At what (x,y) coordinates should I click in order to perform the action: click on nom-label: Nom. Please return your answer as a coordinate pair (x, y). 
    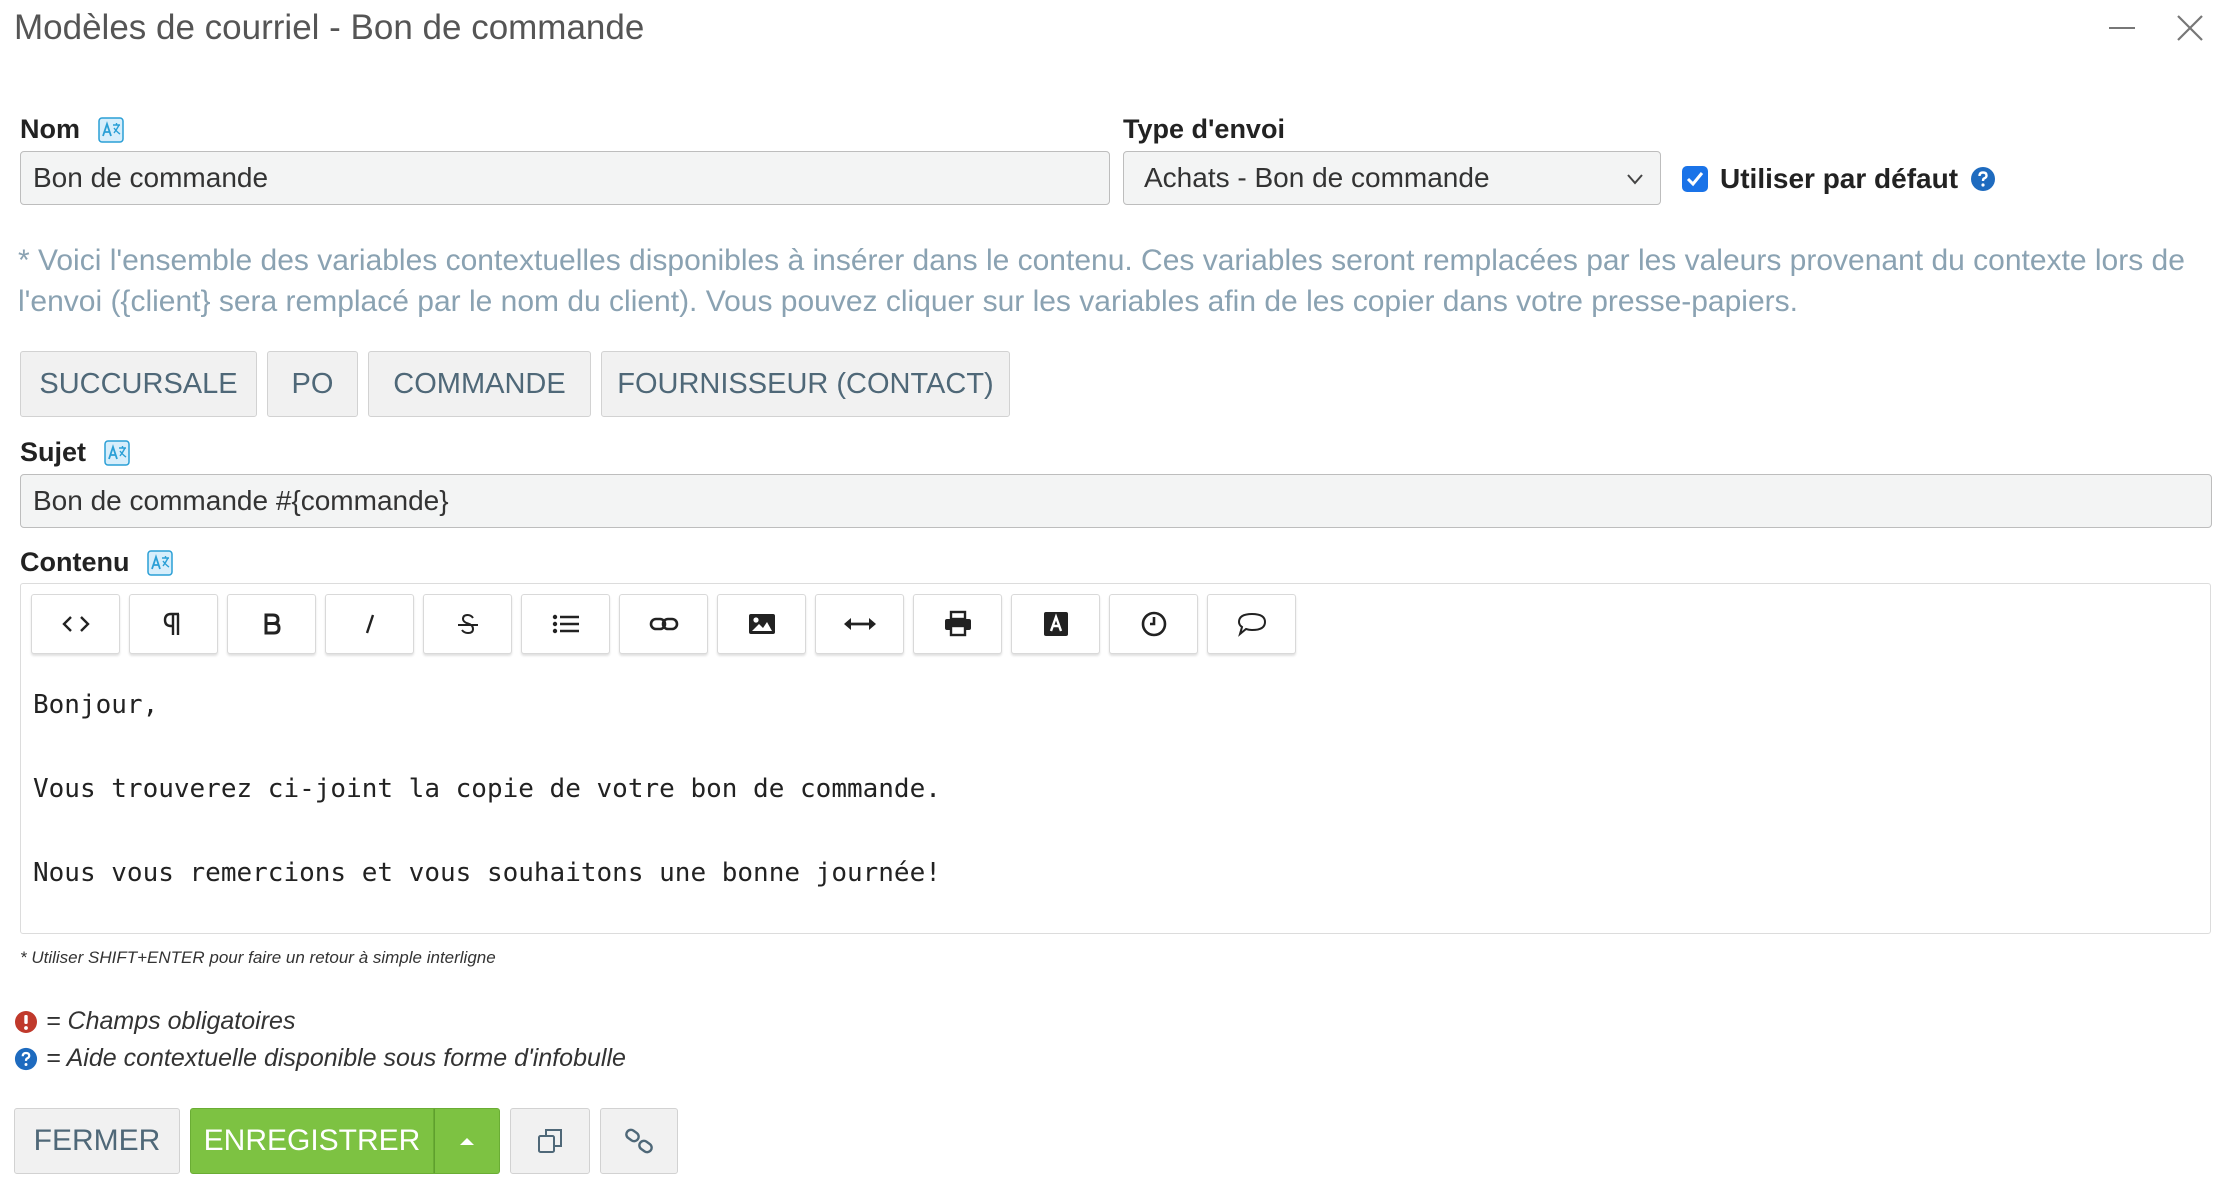
    Looking at the image, I should click on (72, 129).